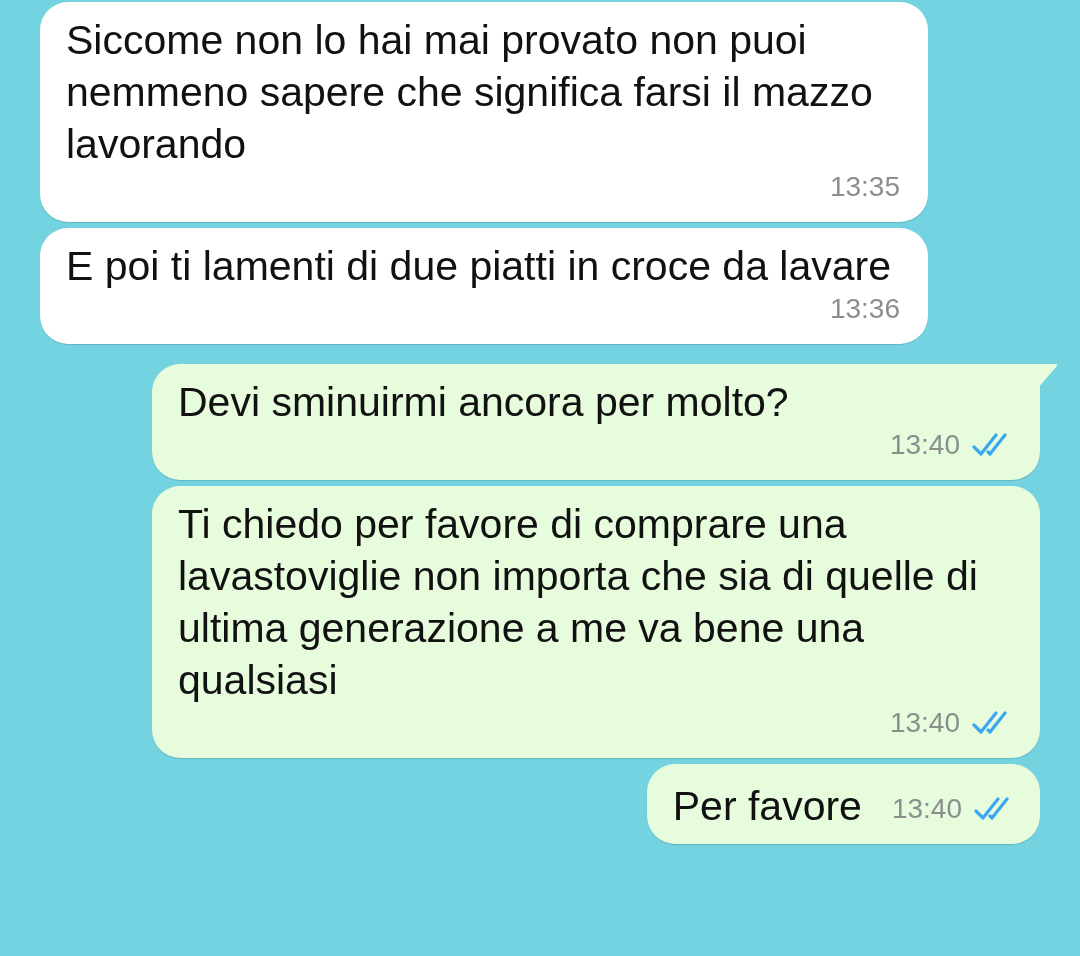  What do you see at coordinates (484, 402) in the screenshot?
I see `message-text: Devi sminuirmi ancora per molto?` at bounding box center [484, 402].